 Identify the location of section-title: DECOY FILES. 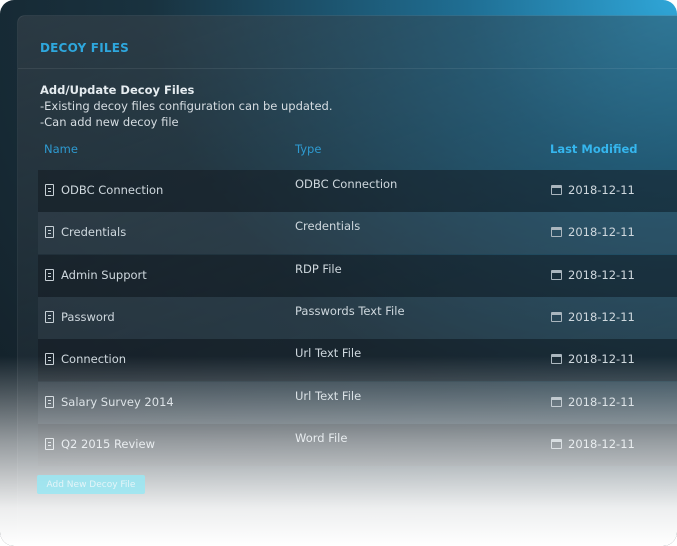
(84, 48).